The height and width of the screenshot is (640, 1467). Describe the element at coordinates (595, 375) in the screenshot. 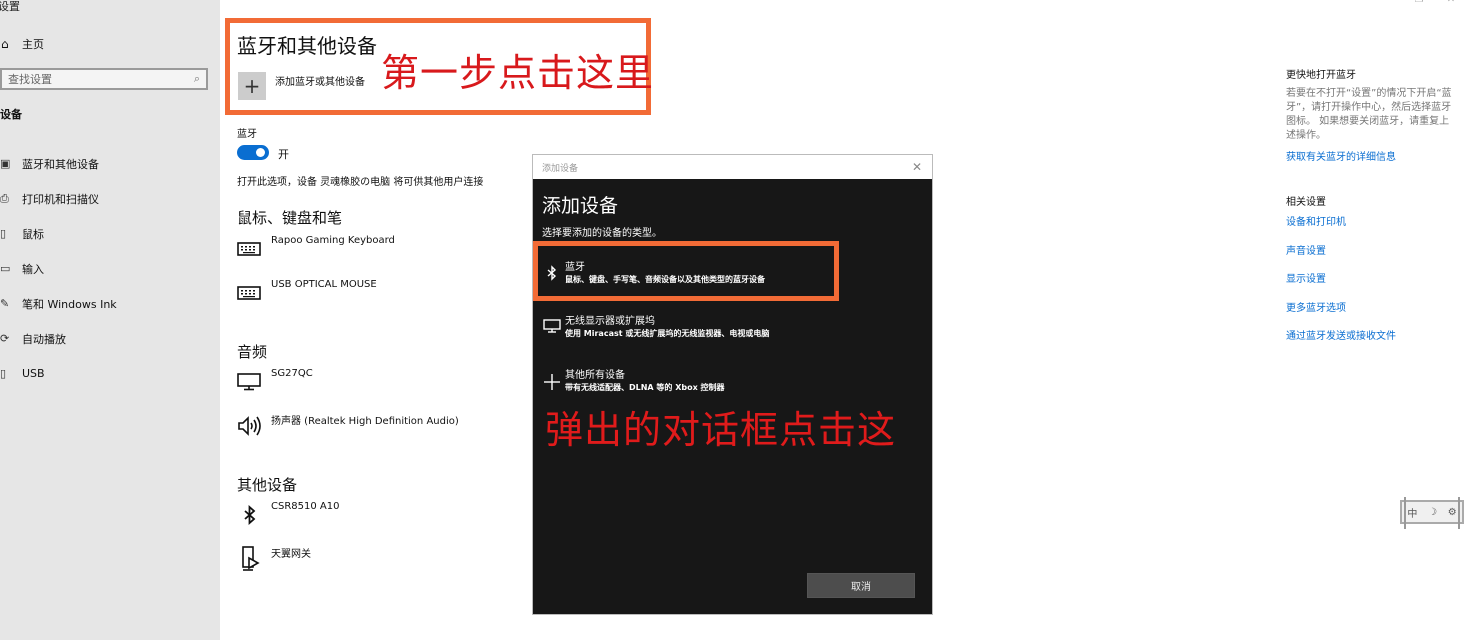

I see `option-title: 其他所有设备` at that location.